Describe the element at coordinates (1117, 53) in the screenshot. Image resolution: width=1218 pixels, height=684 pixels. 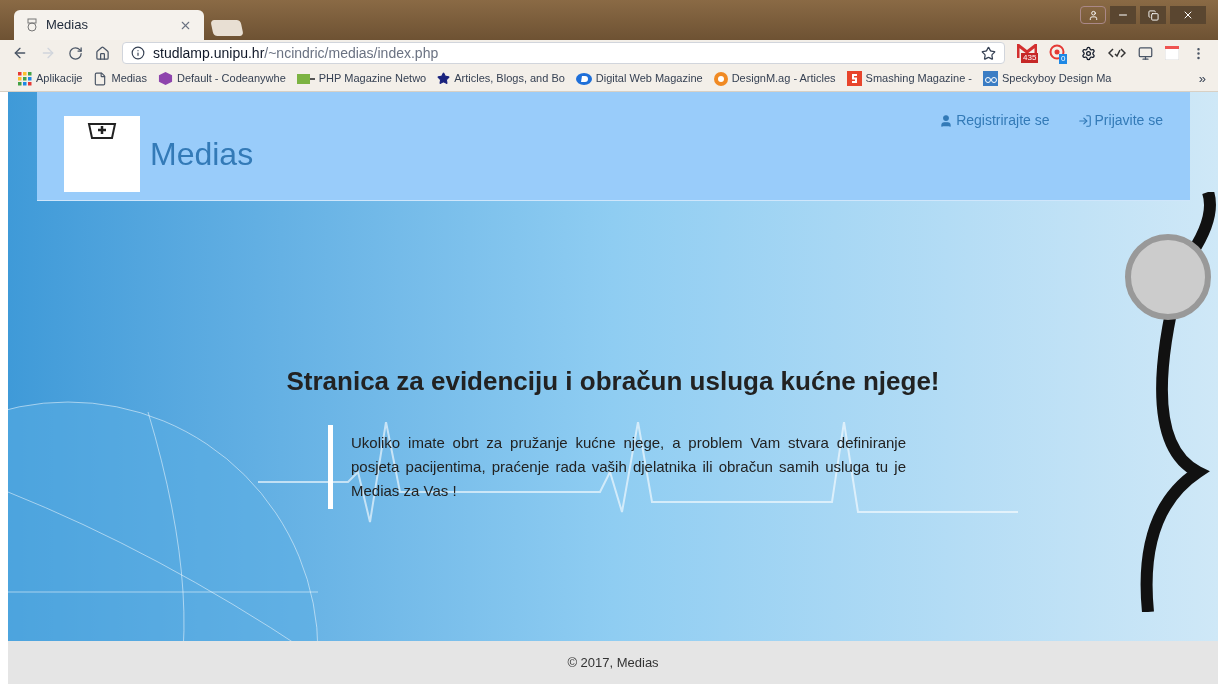
I see `code-icon` at that location.